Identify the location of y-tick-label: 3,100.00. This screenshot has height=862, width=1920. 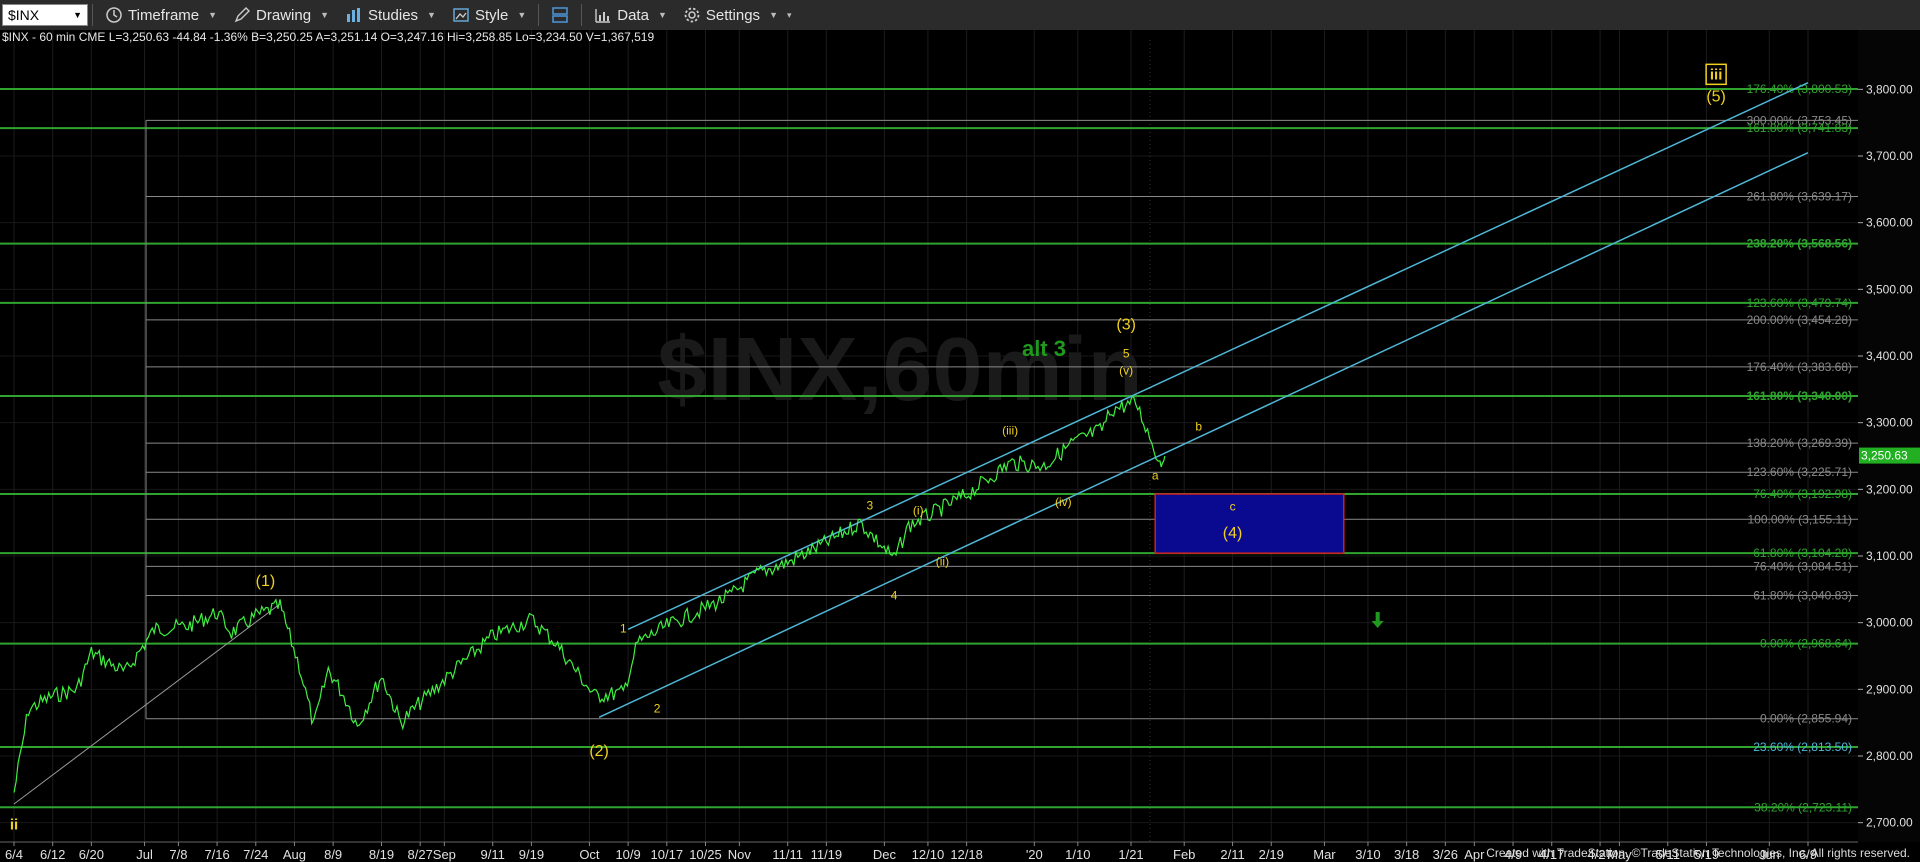
(1889, 556).